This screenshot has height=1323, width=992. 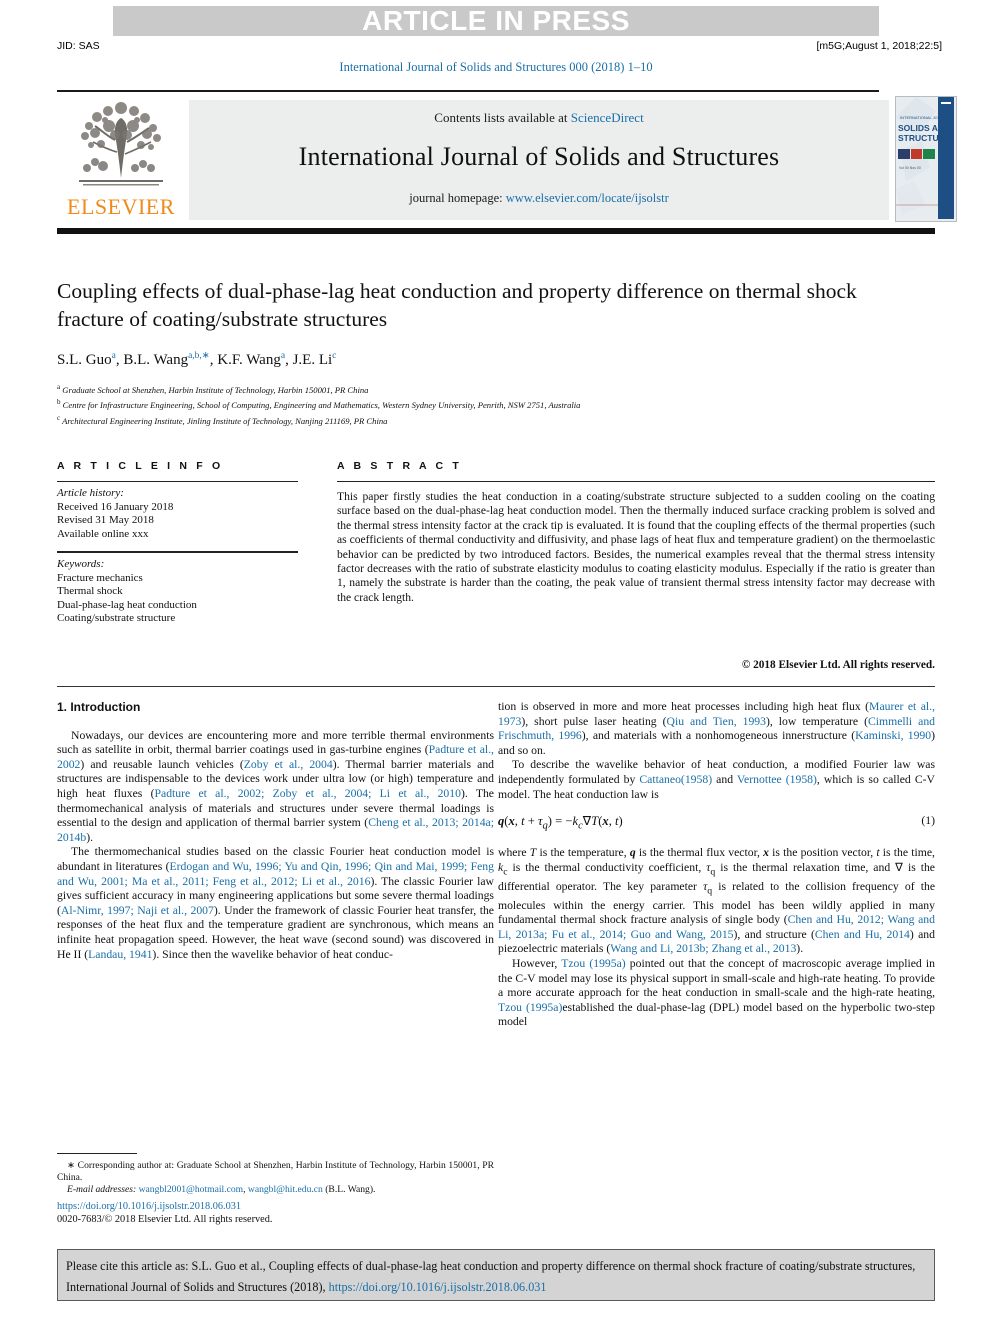 What do you see at coordinates (191, 1189) in the screenshot?
I see `email-link-1: wangbl2001@hotmail.com` at bounding box center [191, 1189].